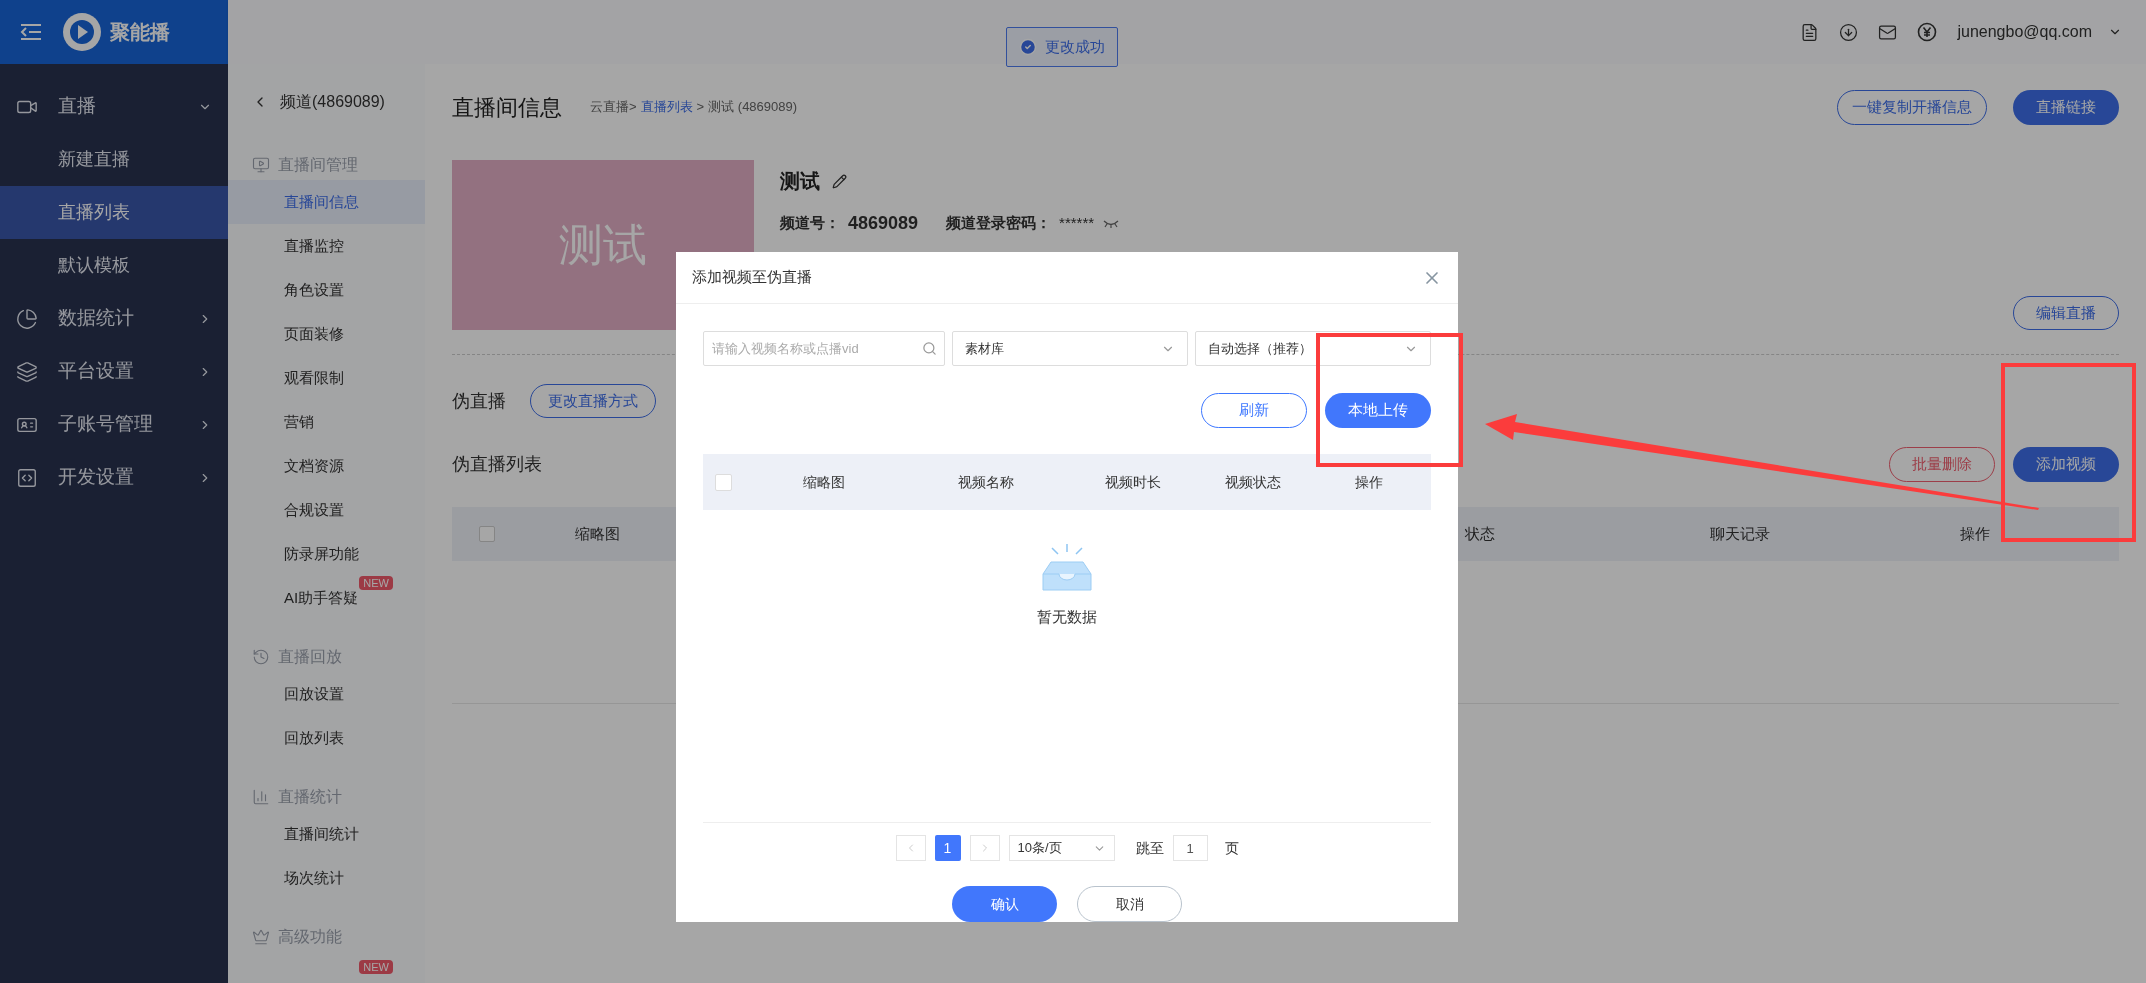 Image resolution: width=2146 pixels, height=983 pixels. What do you see at coordinates (114, 371) in the screenshot?
I see `nav-item: 平台设置` at bounding box center [114, 371].